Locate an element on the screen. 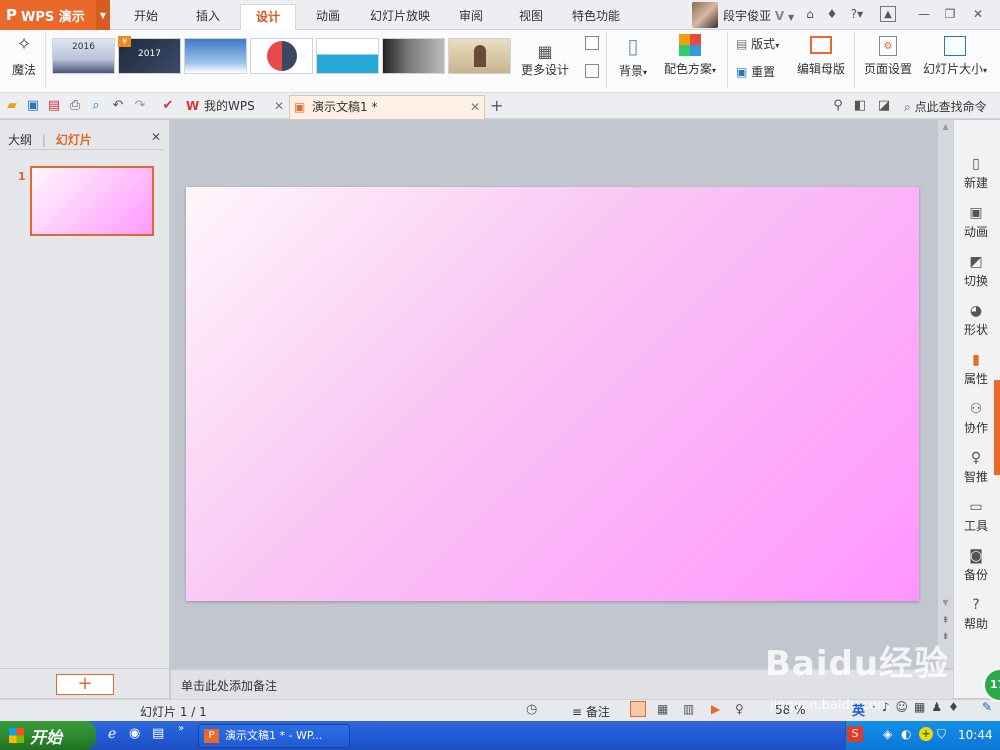 This screenshot has height=750, width=1000. sorter-view-icon: ▦ is located at coordinates (662, 709).